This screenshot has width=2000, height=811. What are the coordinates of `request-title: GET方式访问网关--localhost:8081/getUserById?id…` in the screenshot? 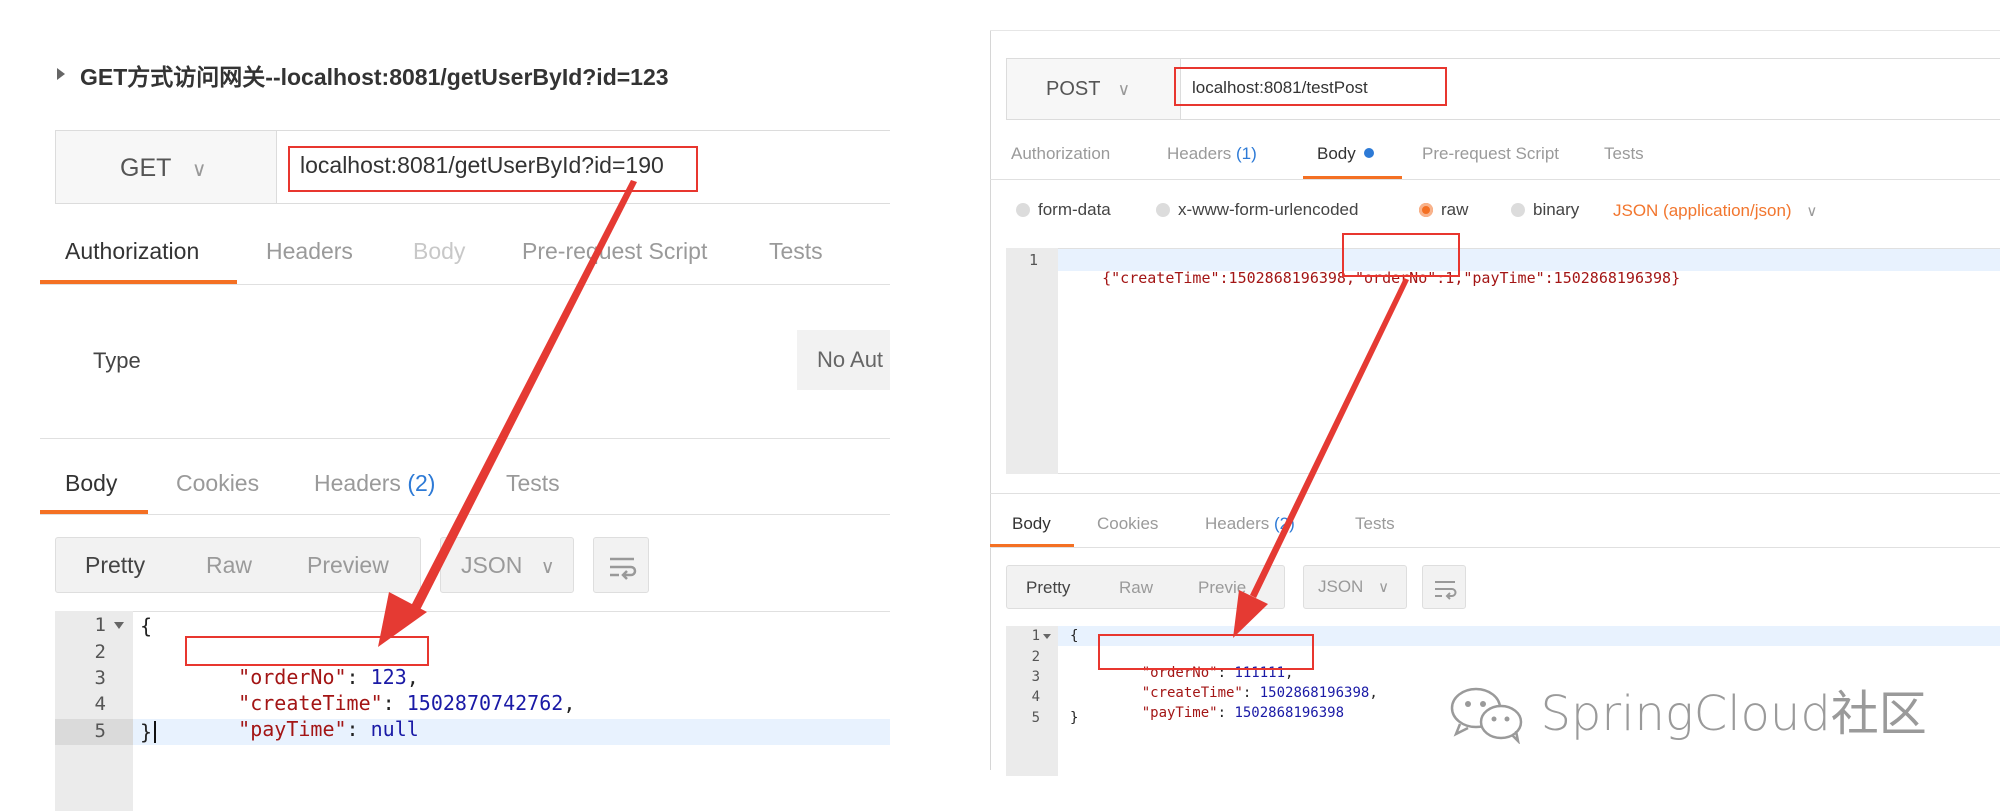 It's located at (374, 77).